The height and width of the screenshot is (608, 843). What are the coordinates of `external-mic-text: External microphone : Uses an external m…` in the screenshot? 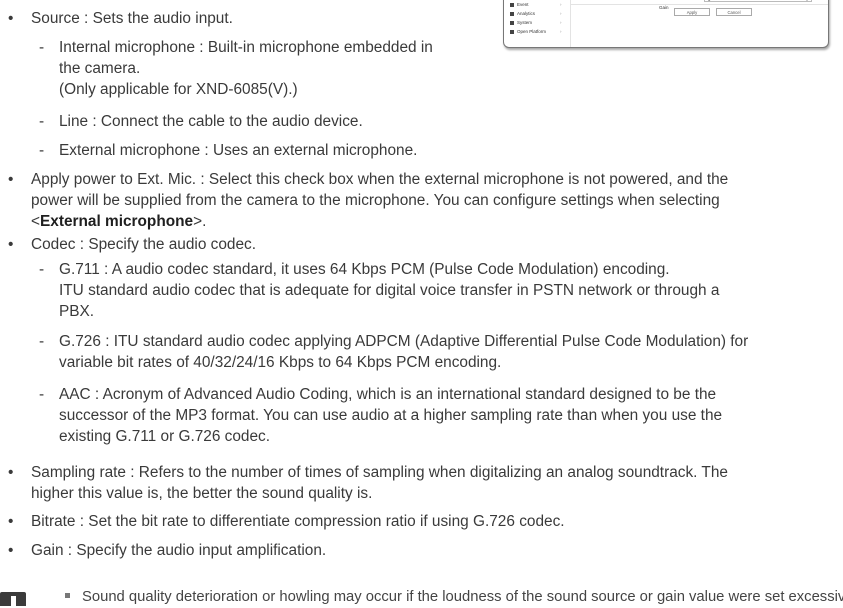 It's located at (238, 150).